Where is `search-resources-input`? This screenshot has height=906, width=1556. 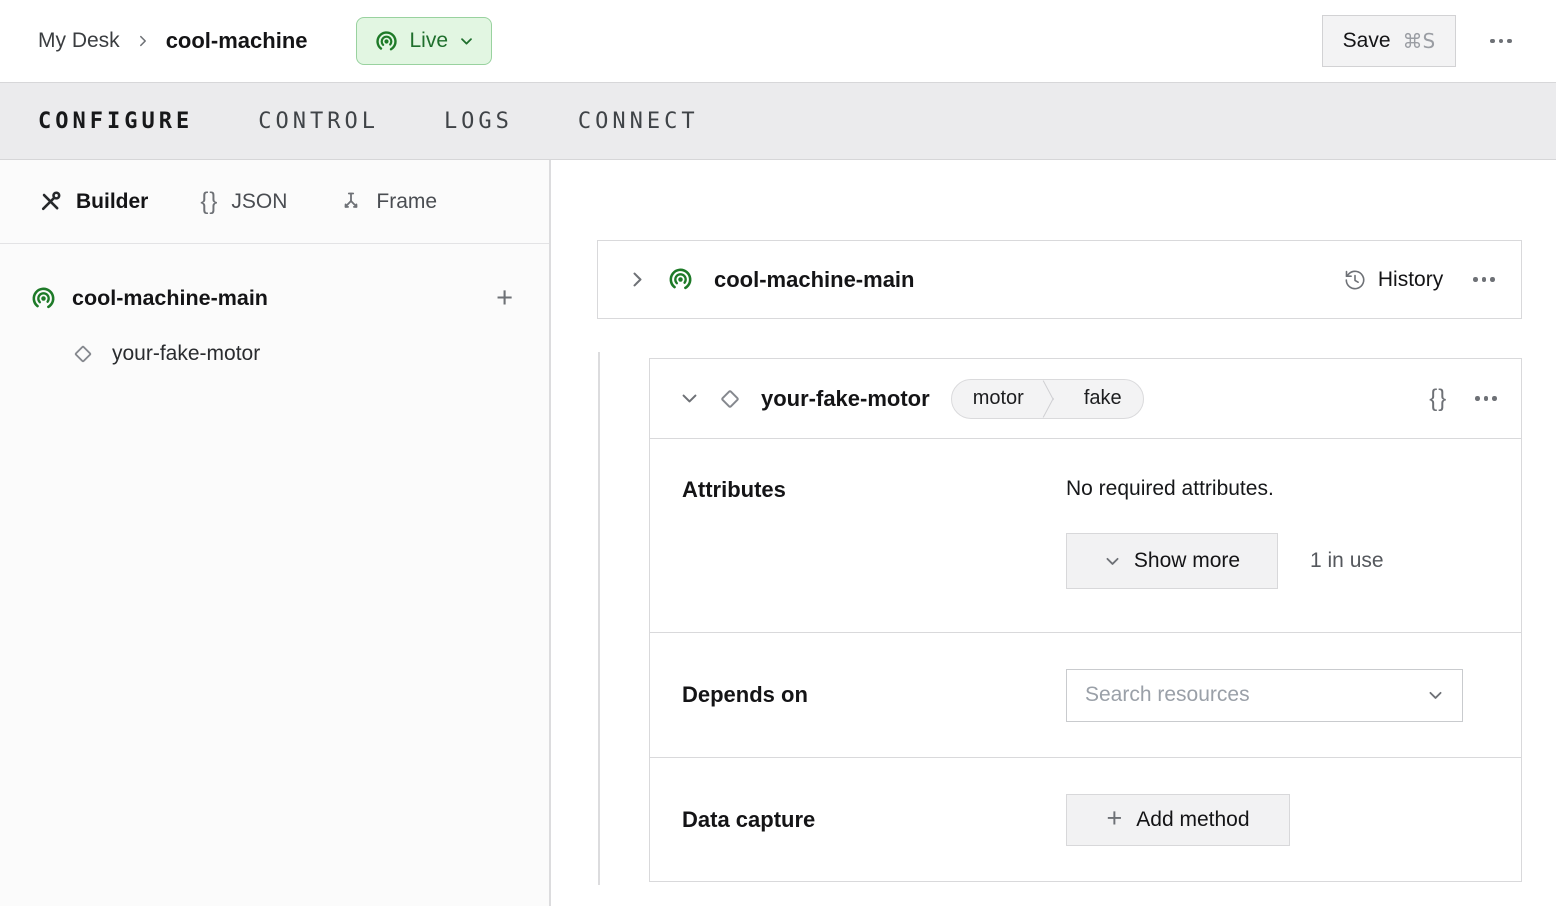
search-resources-input is located at coordinates (1256, 695).